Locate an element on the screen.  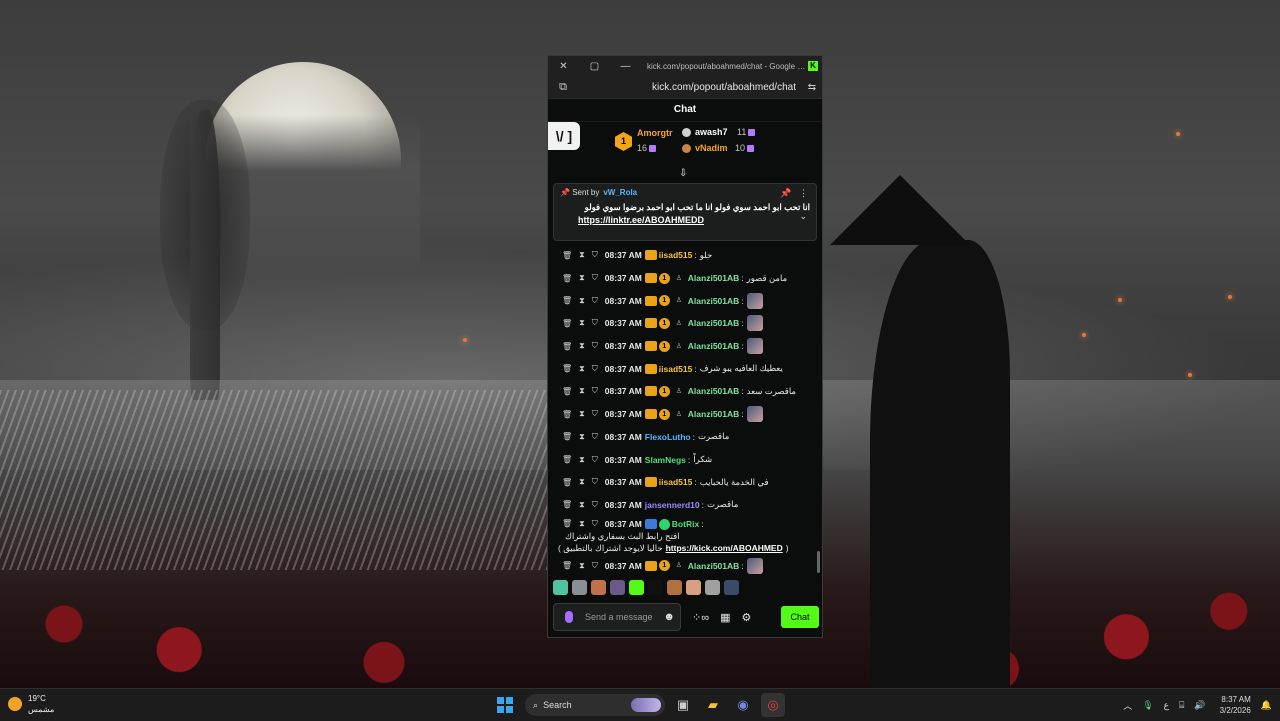
pinned-sender: vW_Rola is located at coordinates (620, 192).